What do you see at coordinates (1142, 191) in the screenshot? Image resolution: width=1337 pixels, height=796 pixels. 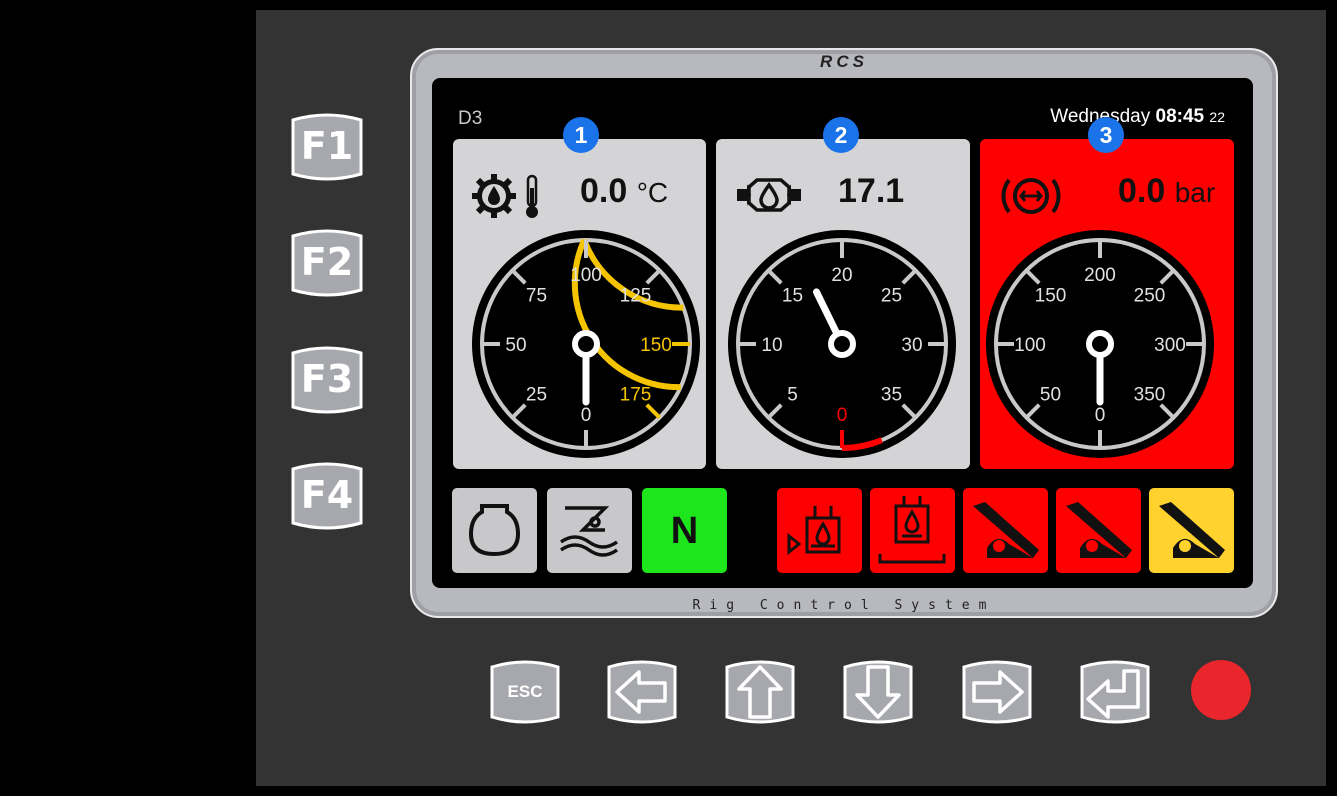 I see `pressure-value: 0.0` at bounding box center [1142, 191].